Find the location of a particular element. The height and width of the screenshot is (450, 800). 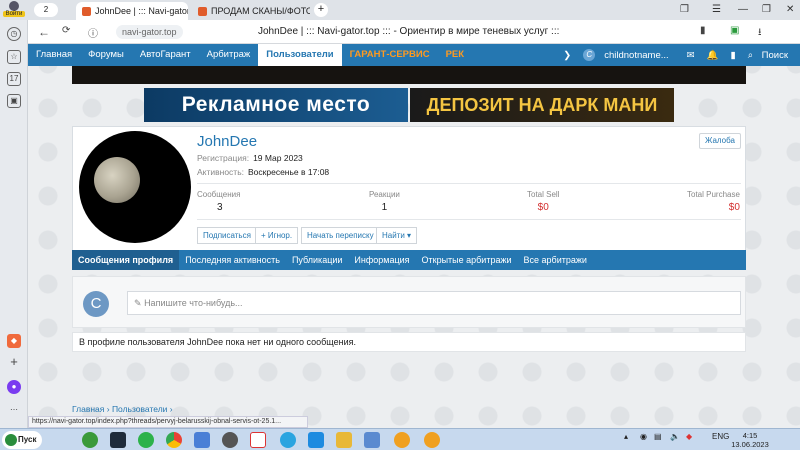

follow-button: Подписаться is located at coordinates (227, 235).